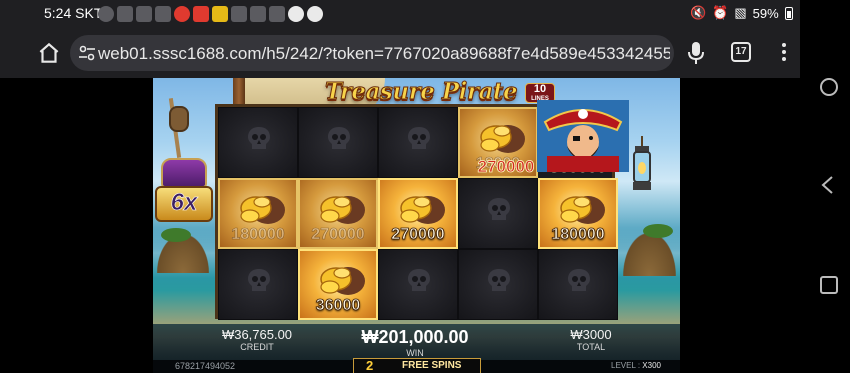  Describe the element at coordinates (125, 14) in the screenshot. I see `info-icon` at that location.